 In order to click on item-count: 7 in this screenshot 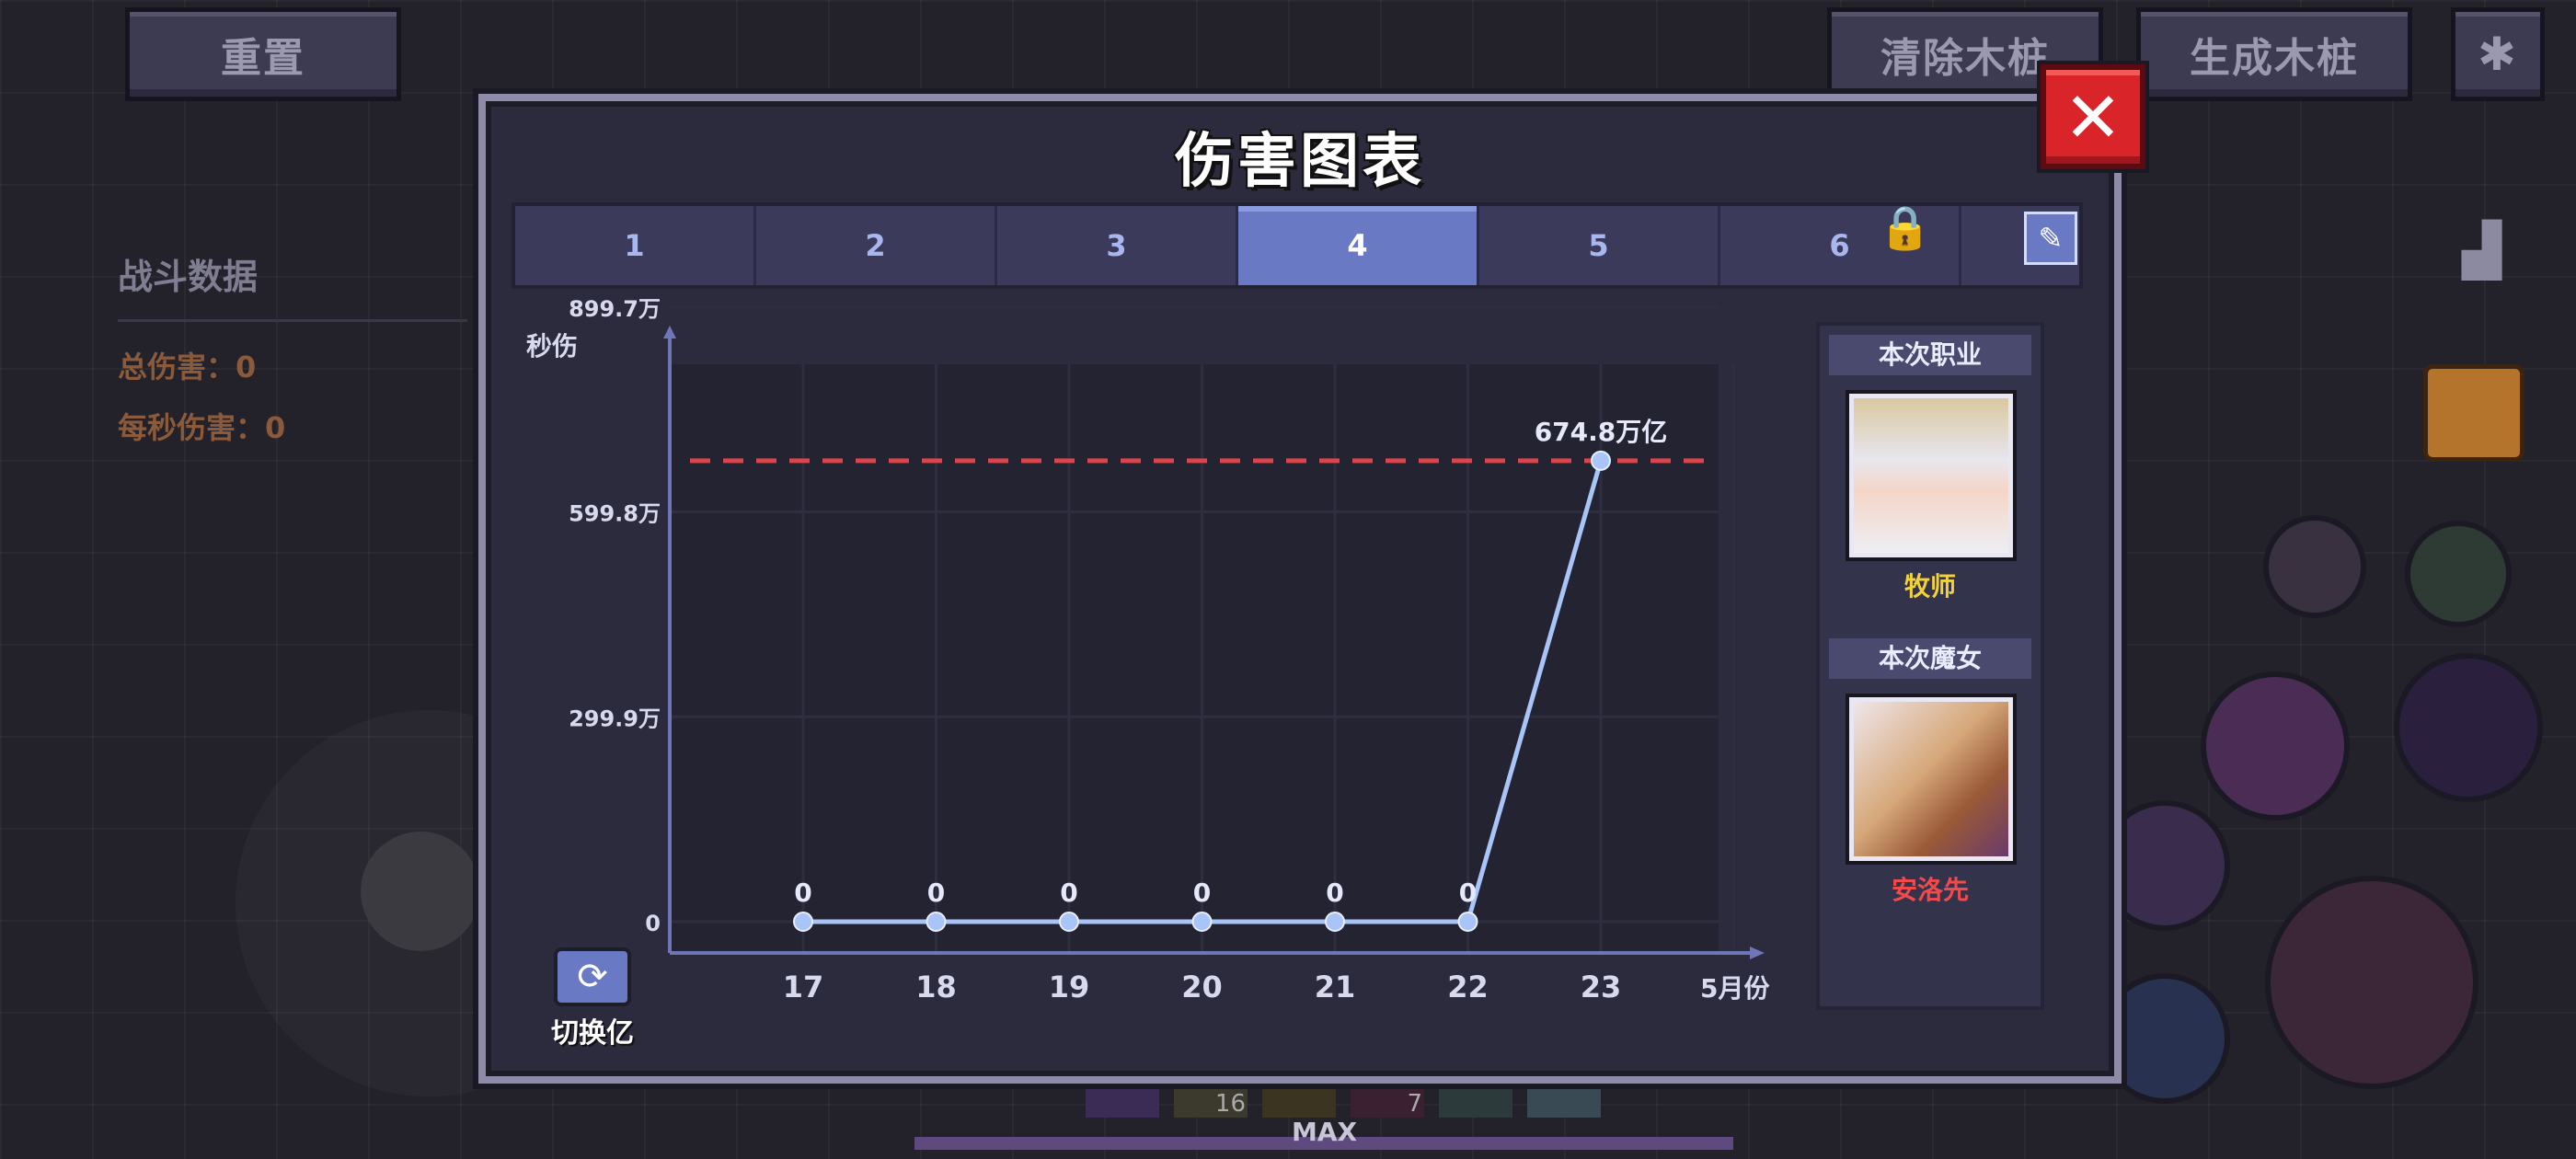, I will do `click(1414, 1104)`.